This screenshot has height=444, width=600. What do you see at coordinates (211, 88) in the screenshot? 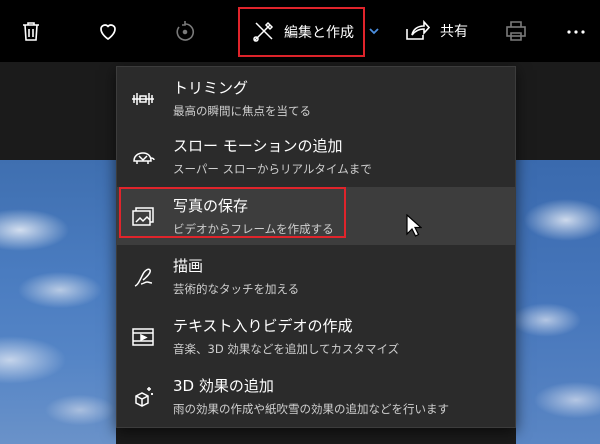
I see `menu-item-title: トリミング` at bounding box center [211, 88].